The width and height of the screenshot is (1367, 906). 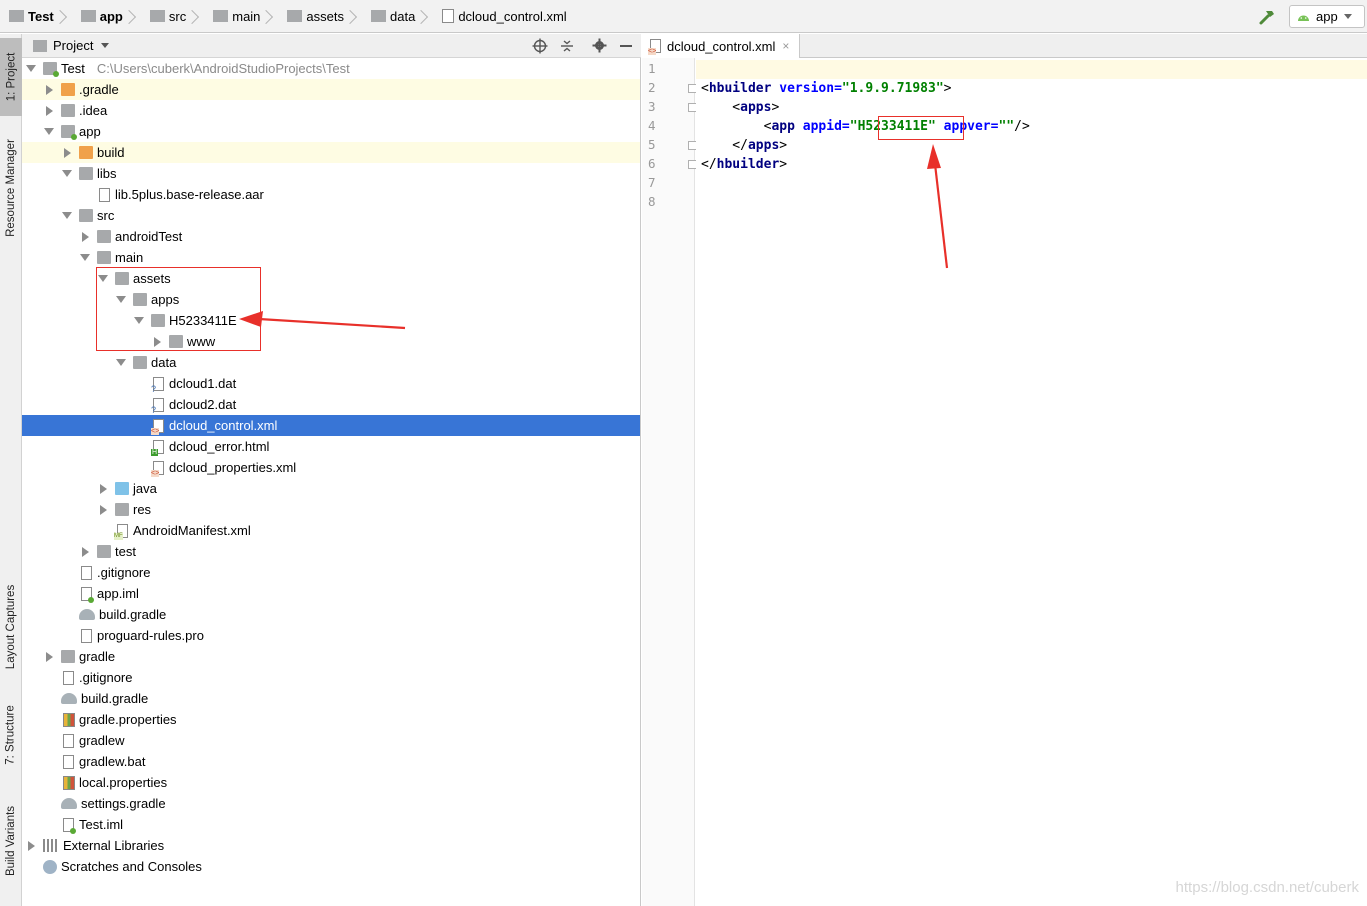 What do you see at coordinates (1267, 17) in the screenshot?
I see `hammer-icon` at bounding box center [1267, 17].